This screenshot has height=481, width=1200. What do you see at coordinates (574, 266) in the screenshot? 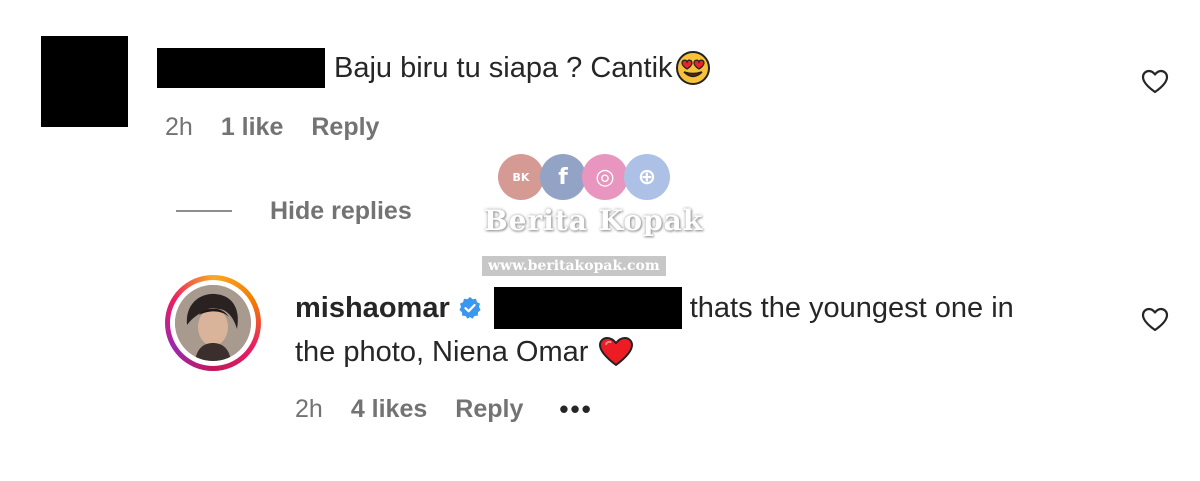
I see `watermark-url: www.beritakopak.com` at bounding box center [574, 266].